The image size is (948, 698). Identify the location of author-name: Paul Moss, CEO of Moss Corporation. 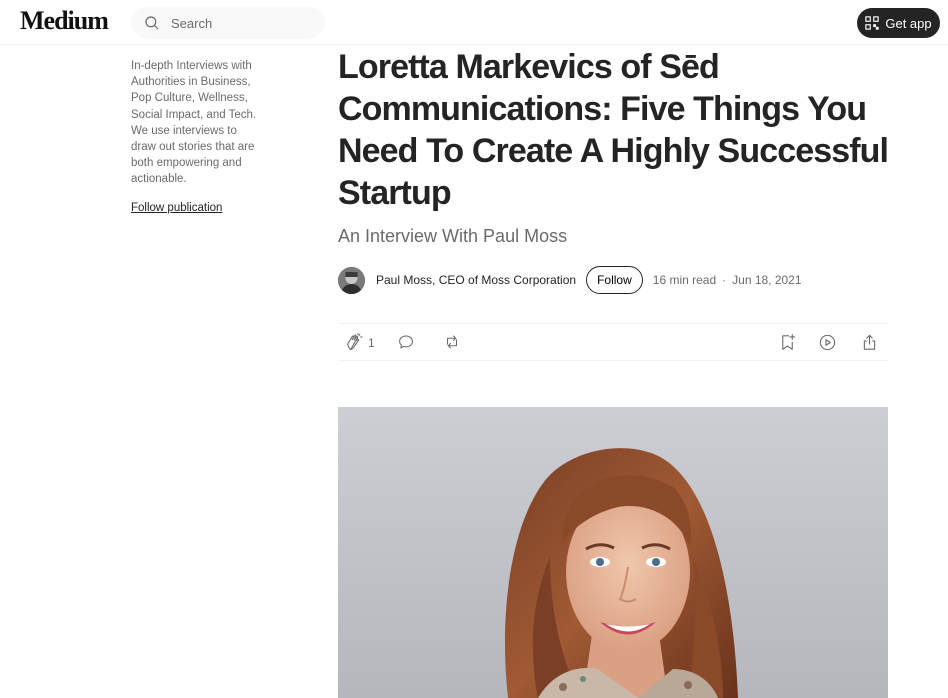
(476, 280).